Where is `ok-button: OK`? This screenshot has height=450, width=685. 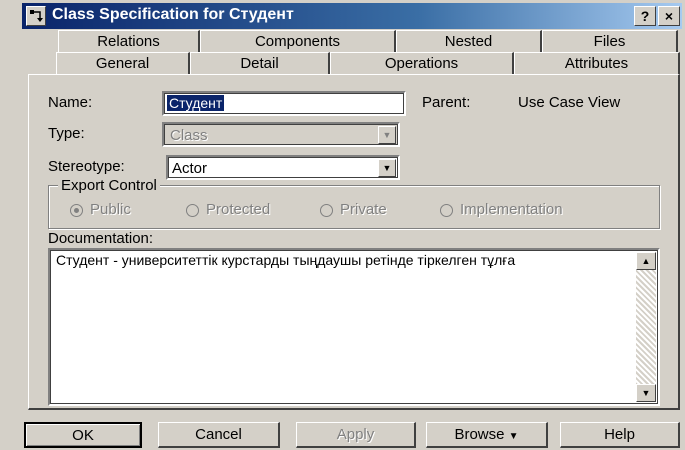 ok-button: OK is located at coordinates (83, 435).